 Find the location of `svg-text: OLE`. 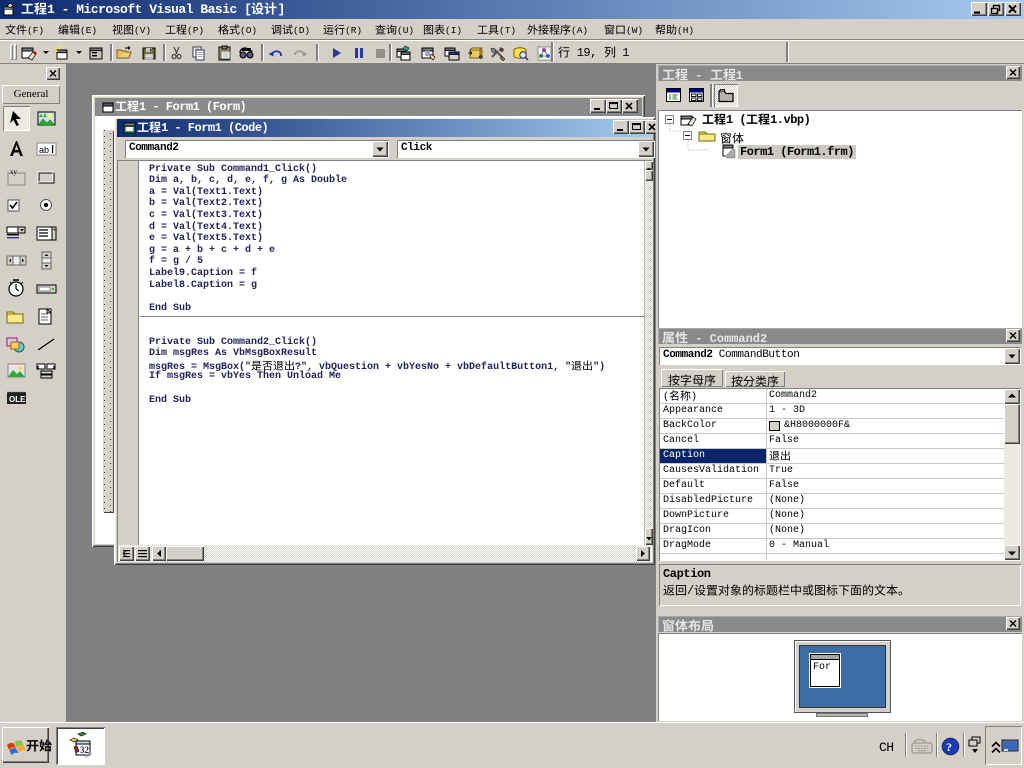

svg-text: OLE is located at coordinates (17, 399).